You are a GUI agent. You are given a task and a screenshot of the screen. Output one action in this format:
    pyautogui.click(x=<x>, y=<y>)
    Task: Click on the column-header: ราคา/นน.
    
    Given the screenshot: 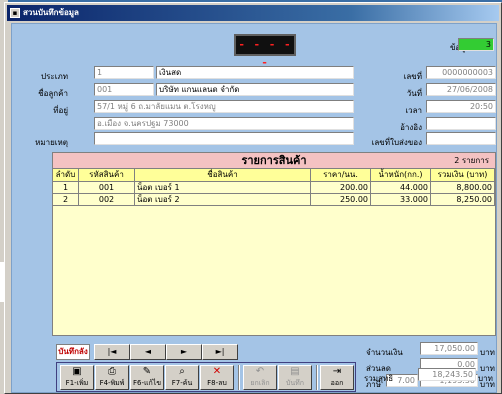 What is the action you would take?
    pyautogui.click(x=341, y=175)
    